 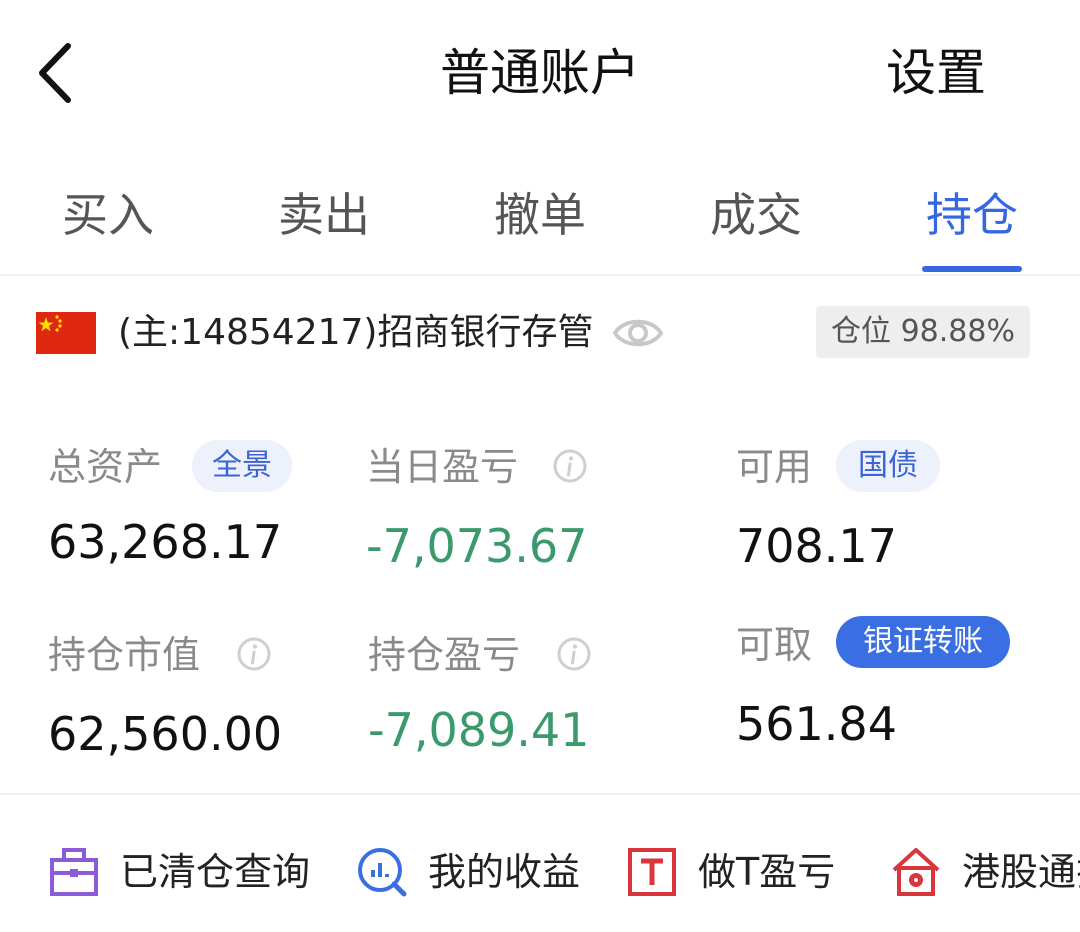 What do you see at coordinates (774, 467) in the screenshot?
I see `available-label: 可用` at bounding box center [774, 467].